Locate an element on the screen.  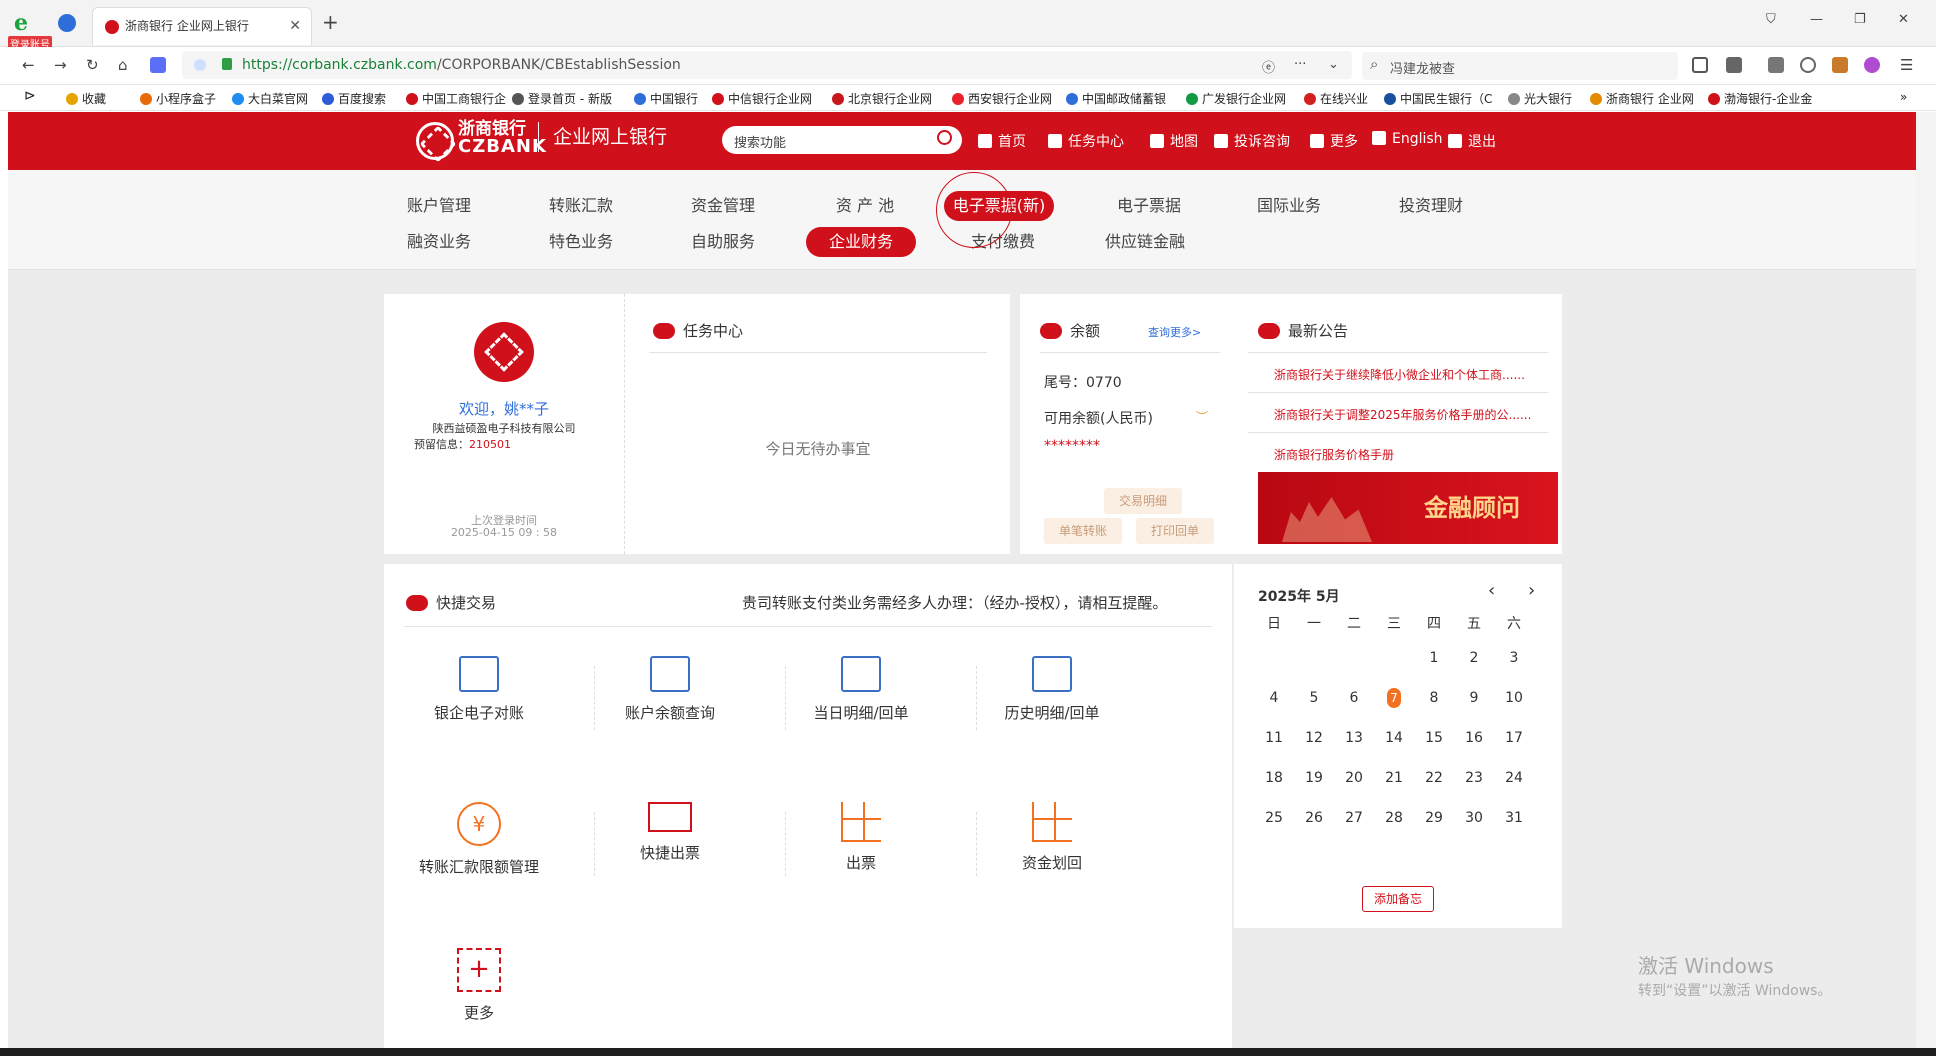
menu-icon: ☰ is located at coordinates (1906, 65).